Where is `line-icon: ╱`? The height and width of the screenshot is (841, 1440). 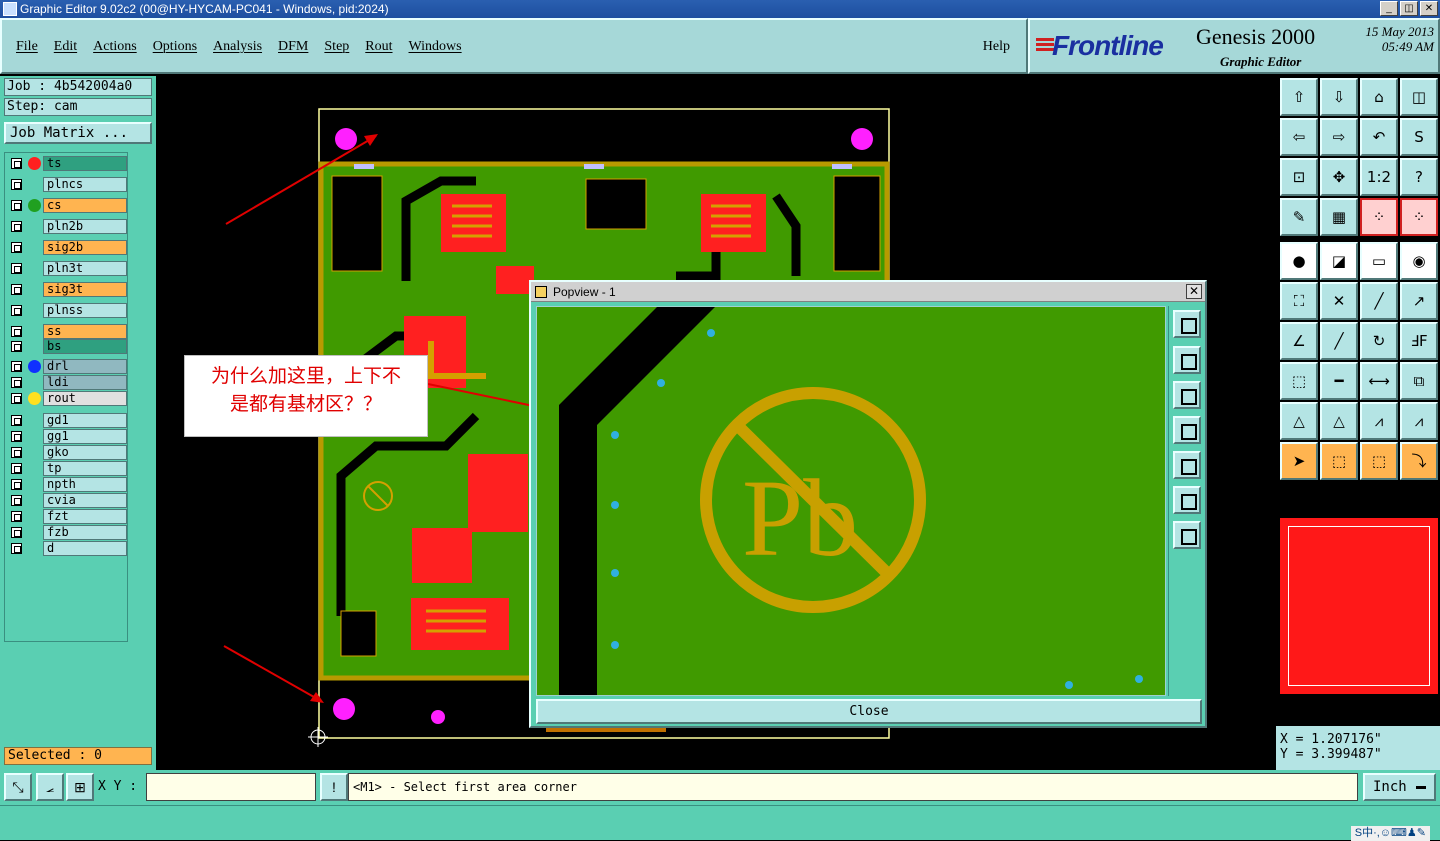 line-icon: ╱ is located at coordinates (1379, 301).